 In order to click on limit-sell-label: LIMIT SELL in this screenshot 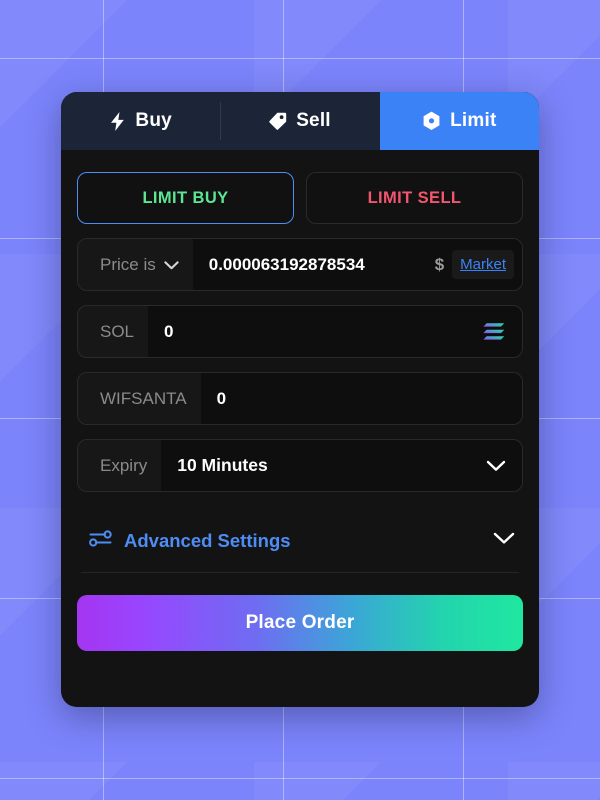, I will do `click(414, 197)`.